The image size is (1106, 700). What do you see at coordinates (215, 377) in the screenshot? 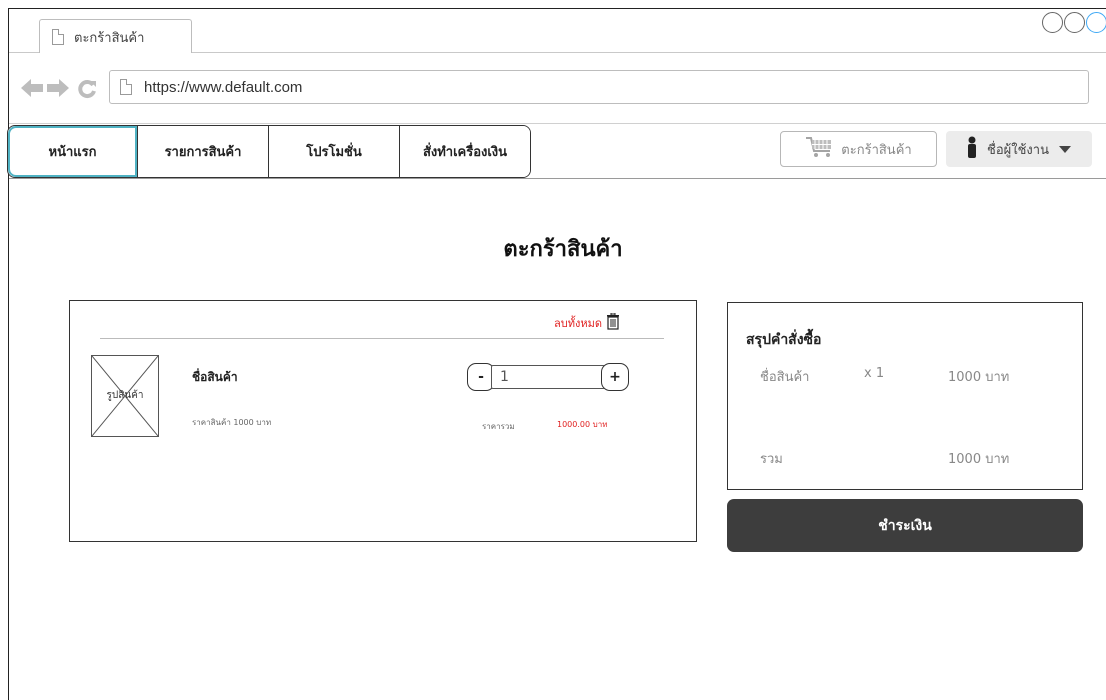
I see `product-name: ชื่อสินค้า` at bounding box center [215, 377].